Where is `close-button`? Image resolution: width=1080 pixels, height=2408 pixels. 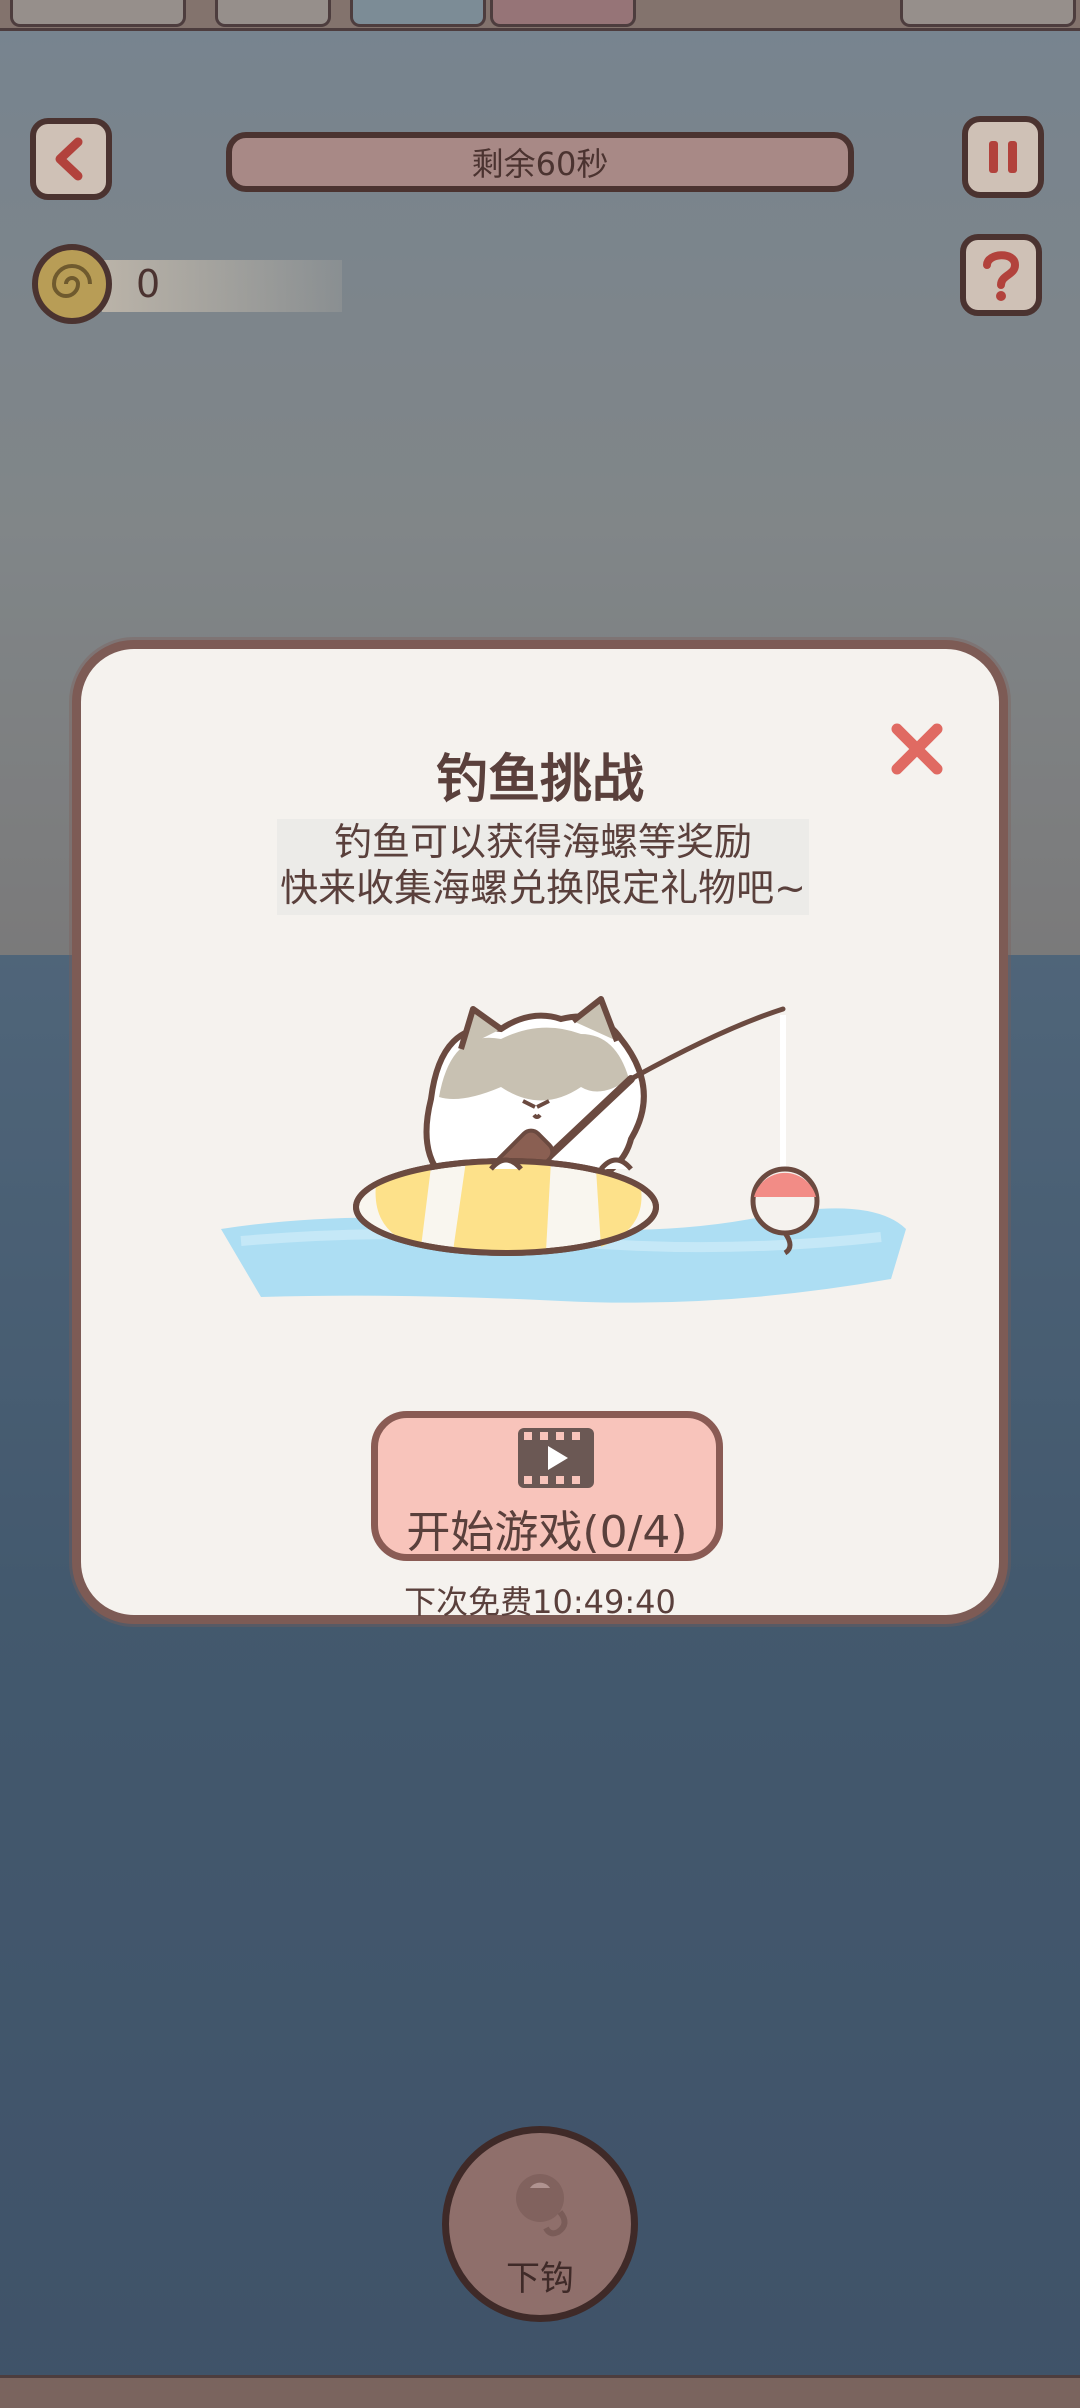
close-button is located at coordinates (917, 749).